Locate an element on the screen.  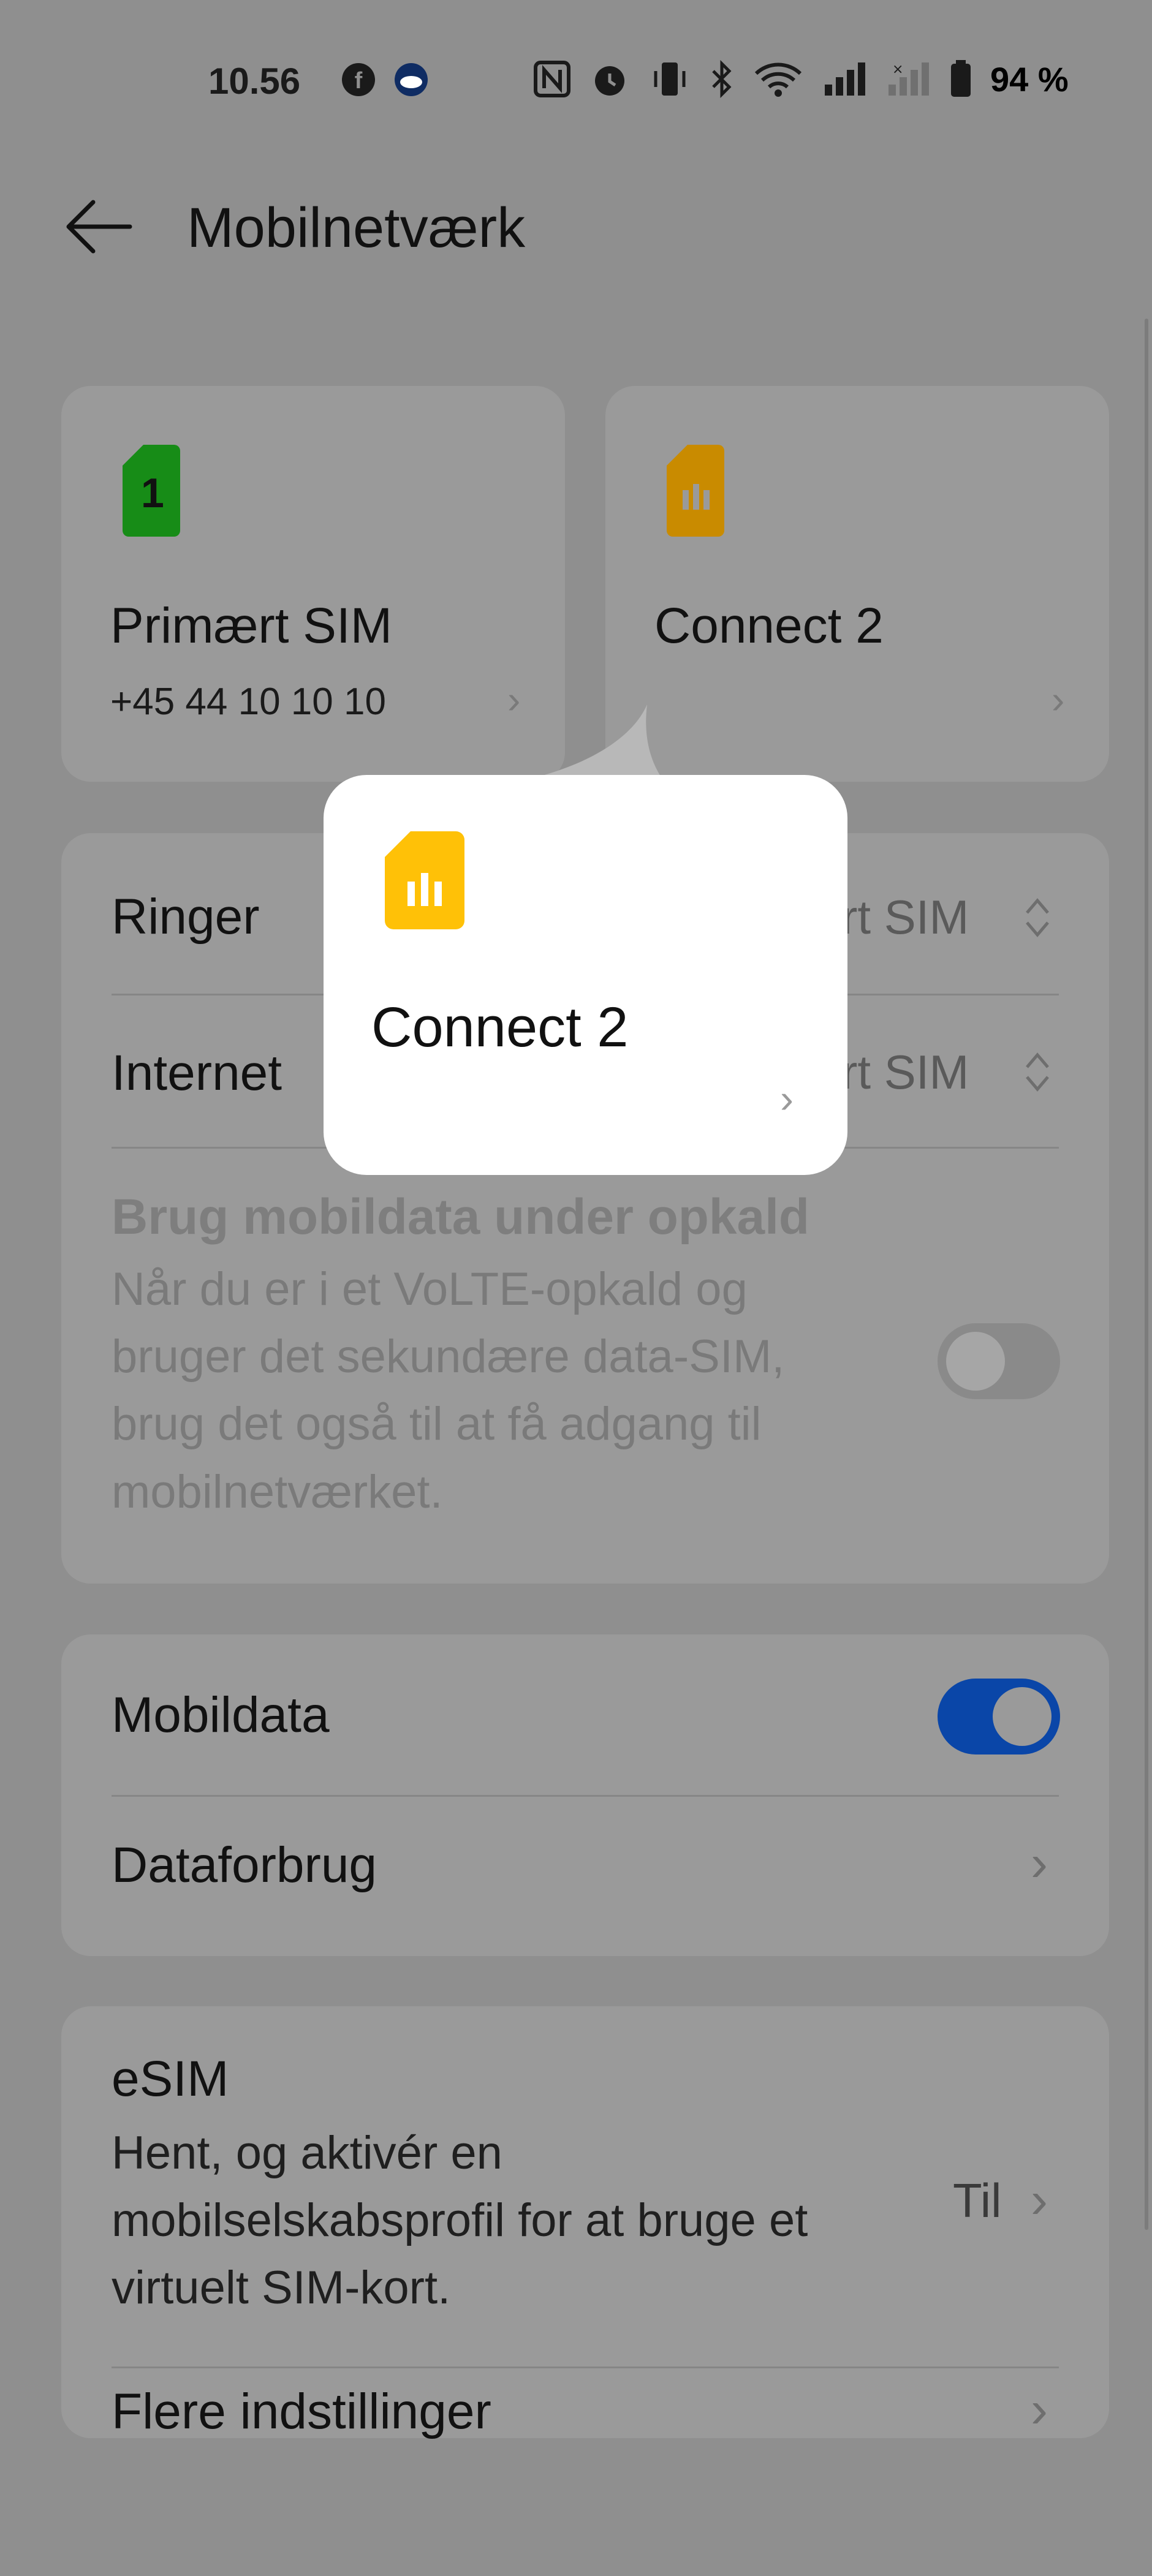
data-during-call-title: Brug mobildata under opkald is located at coordinates (460, 1217).